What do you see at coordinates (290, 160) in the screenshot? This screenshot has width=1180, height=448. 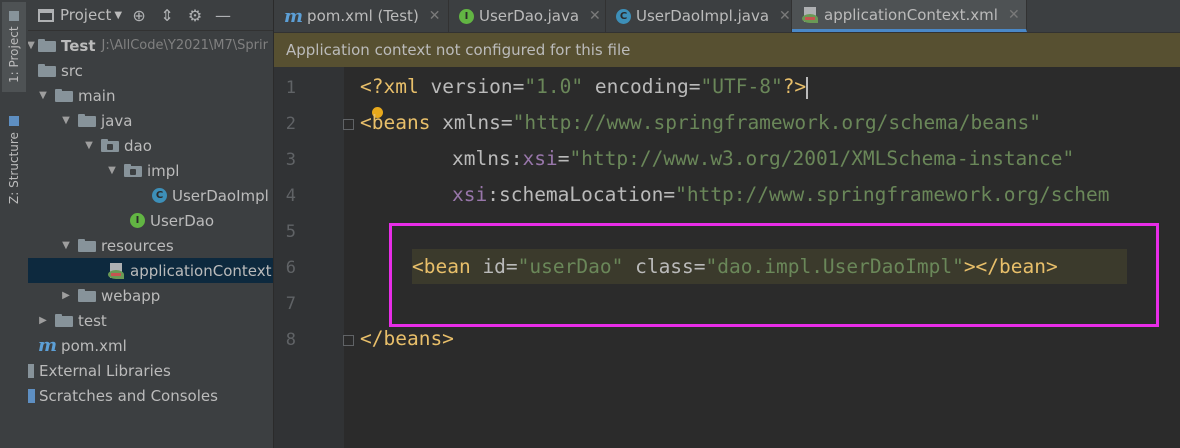 I see `line-number: 3` at bounding box center [290, 160].